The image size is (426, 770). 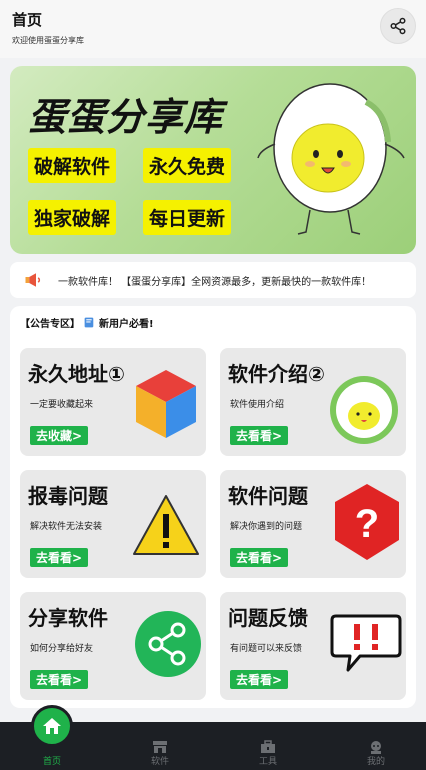 What do you see at coordinates (331, 159) in the screenshot?
I see `egg-mascot-icon` at bounding box center [331, 159].